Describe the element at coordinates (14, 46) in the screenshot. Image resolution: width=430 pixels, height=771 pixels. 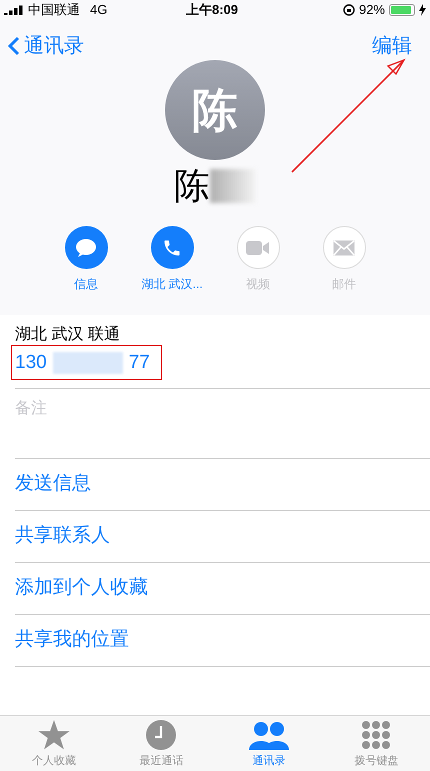
I see `chevron-left-icon` at that location.